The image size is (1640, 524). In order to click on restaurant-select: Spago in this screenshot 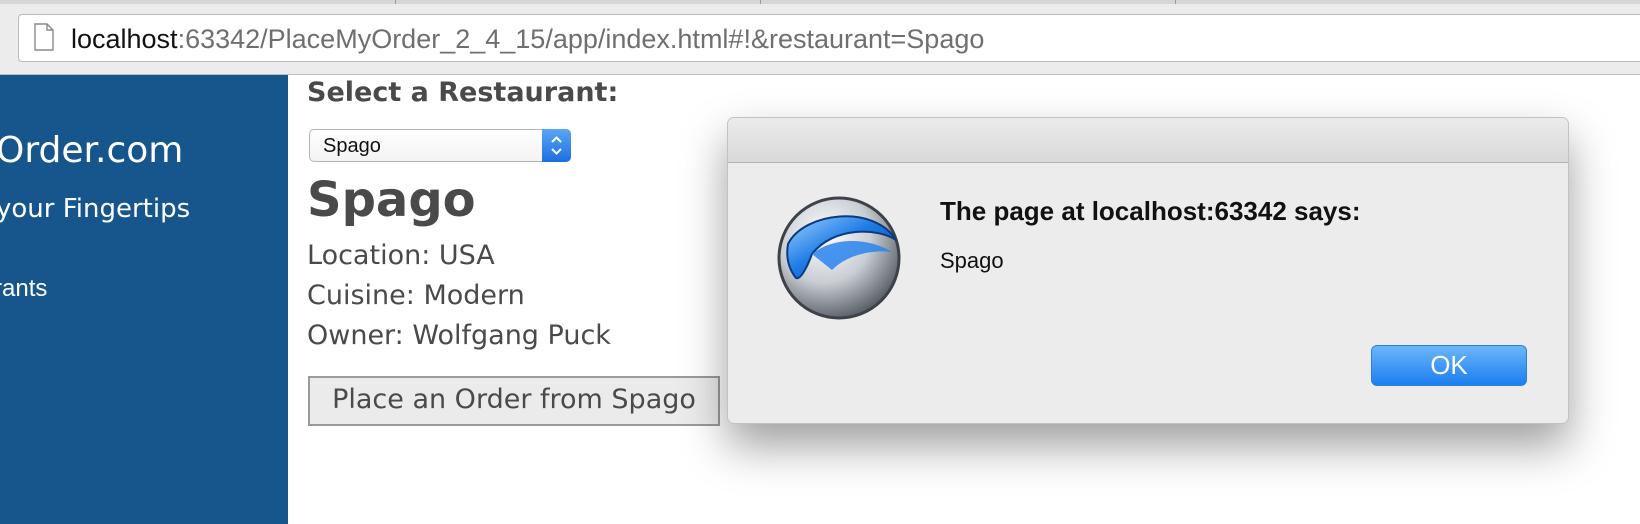, I will do `click(440, 145)`.